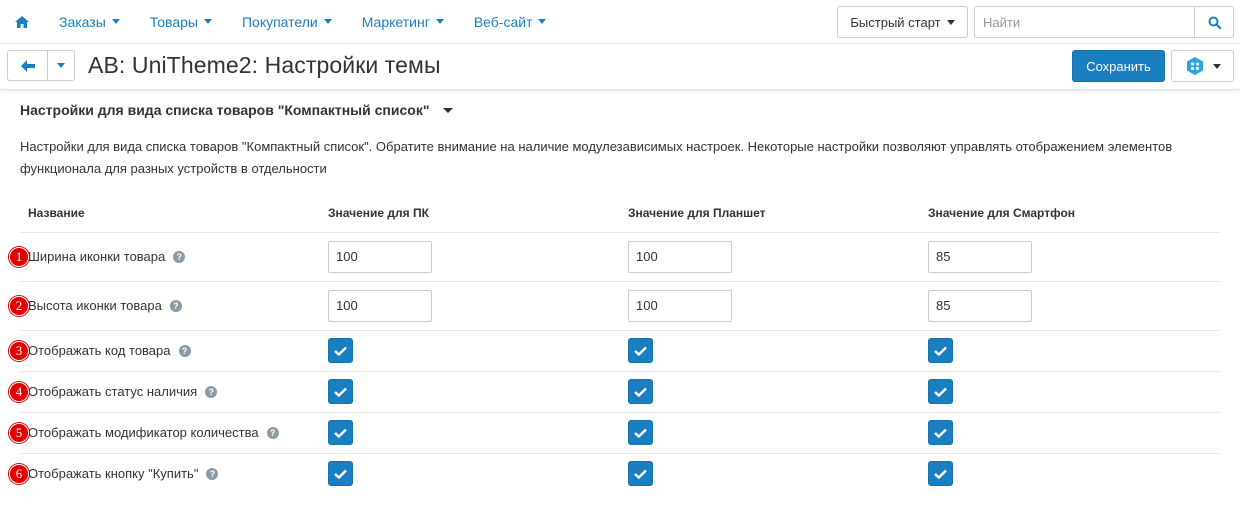 This screenshot has width=1240, height=526. I want to click on search-icon, so click(1214, 22).